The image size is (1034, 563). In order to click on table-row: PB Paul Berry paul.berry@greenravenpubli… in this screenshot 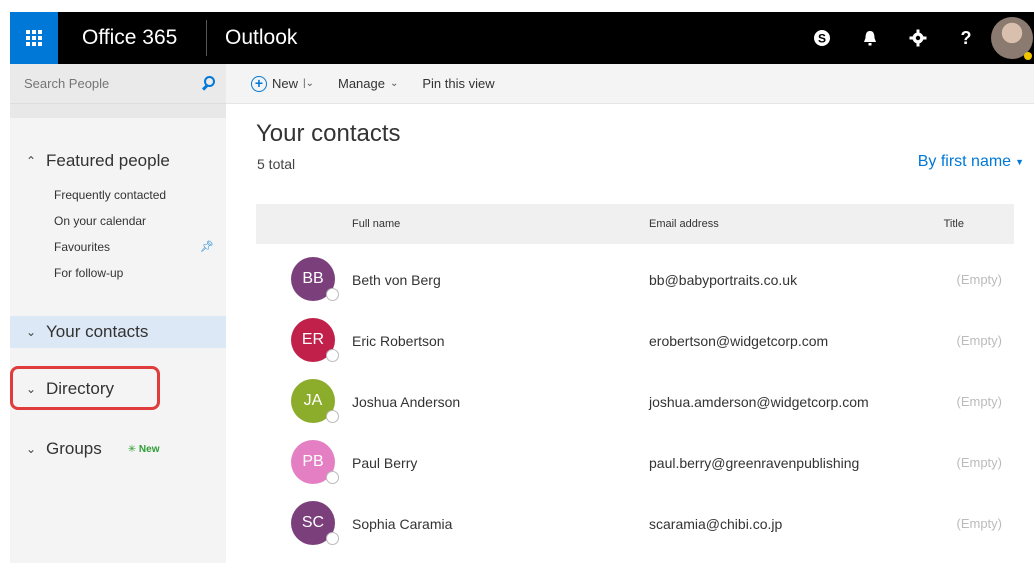, I will do `click(635, 463)`.